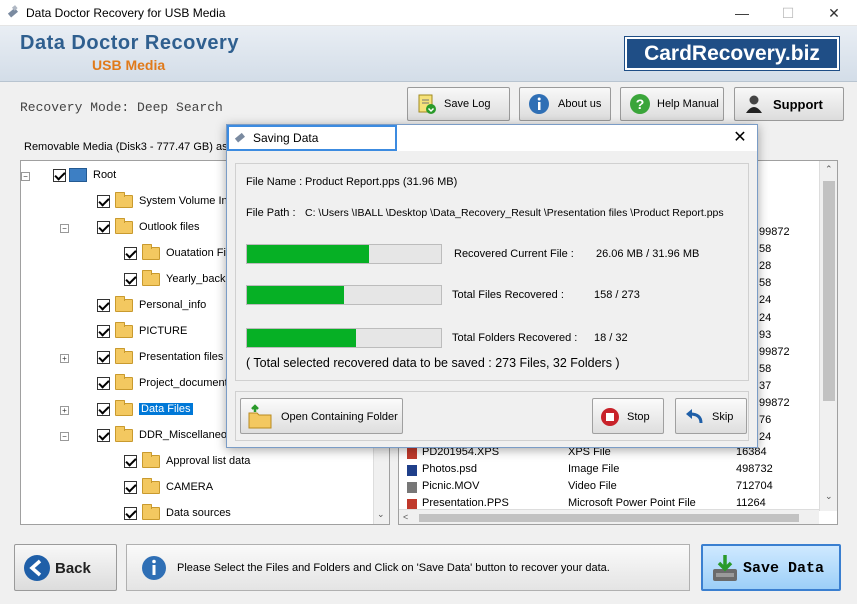 This screenshot has height=604, width=857. I want to click on back-arrow-icon, so click(37, 568).